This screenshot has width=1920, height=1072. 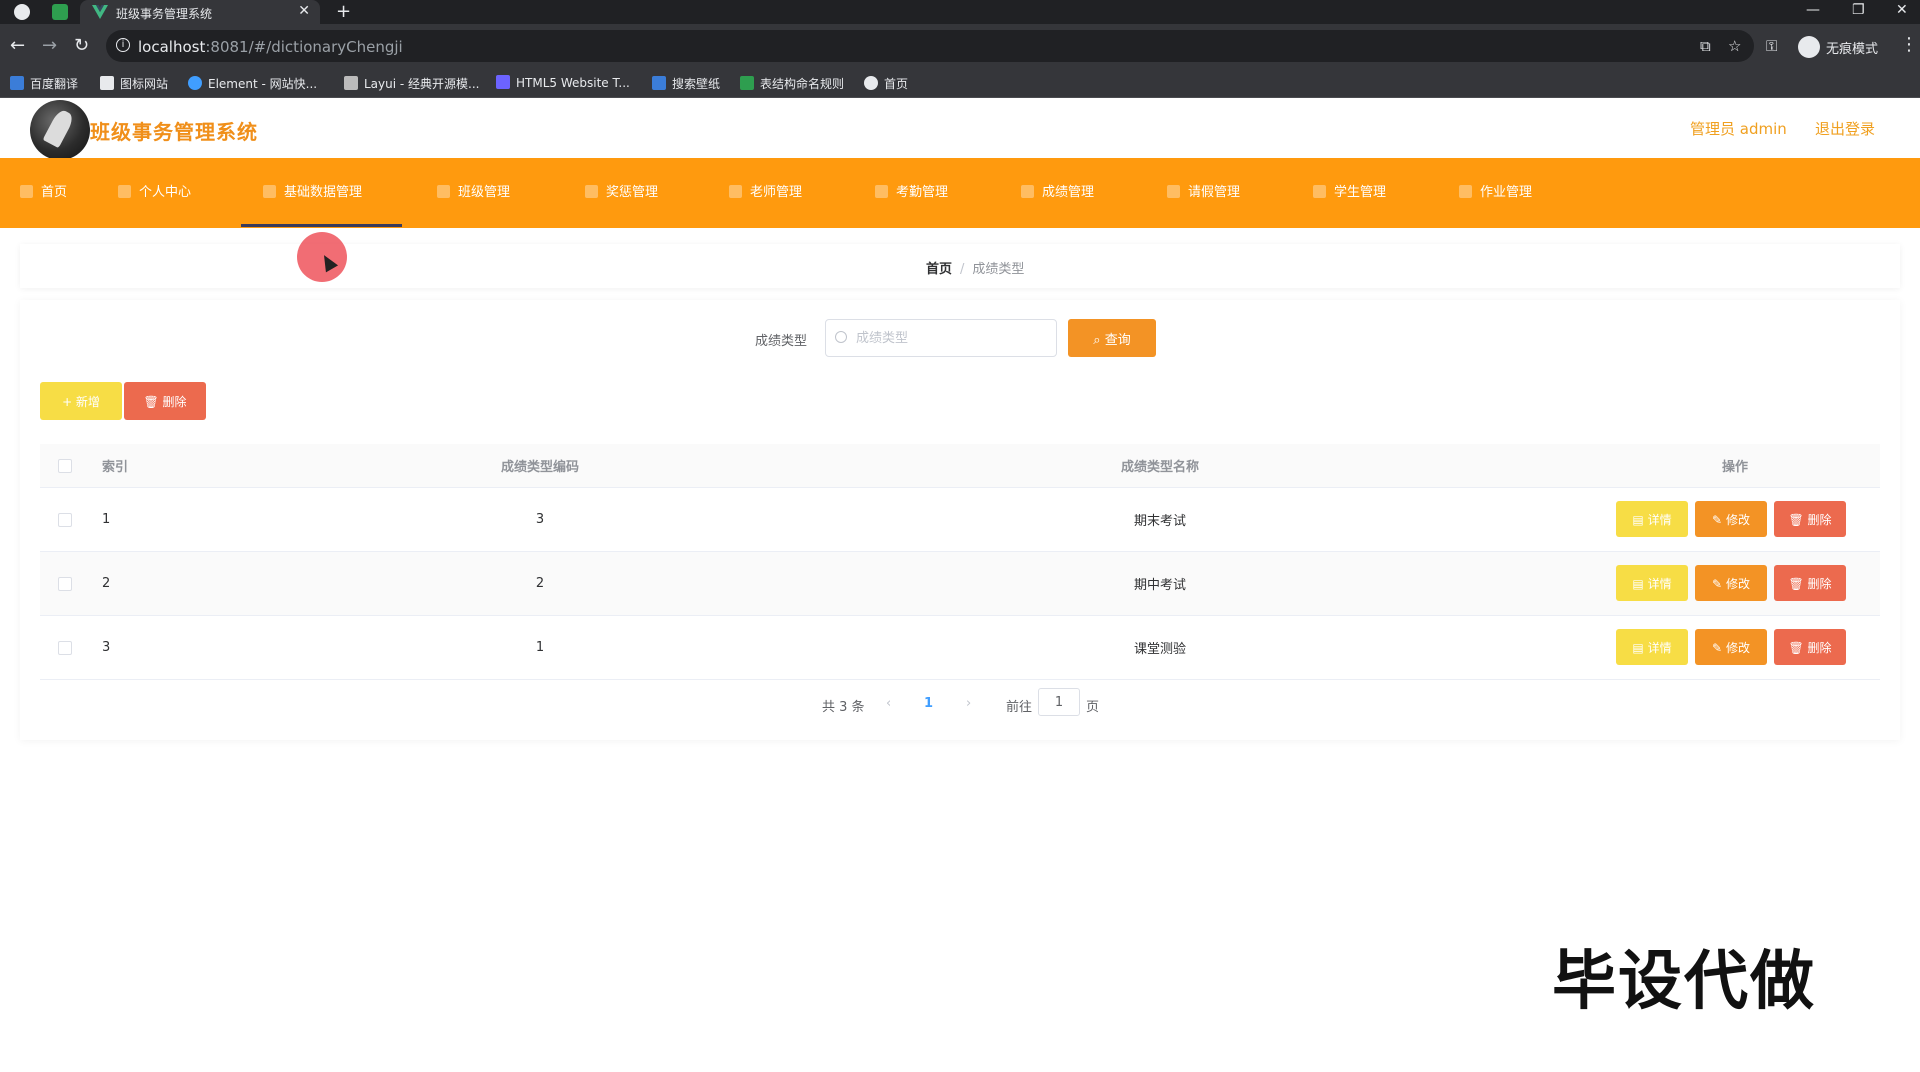 What do you see at coordinates (49, 45) in the screenshot?
I see `forward-icon: →` at bounding box center [49, 45].